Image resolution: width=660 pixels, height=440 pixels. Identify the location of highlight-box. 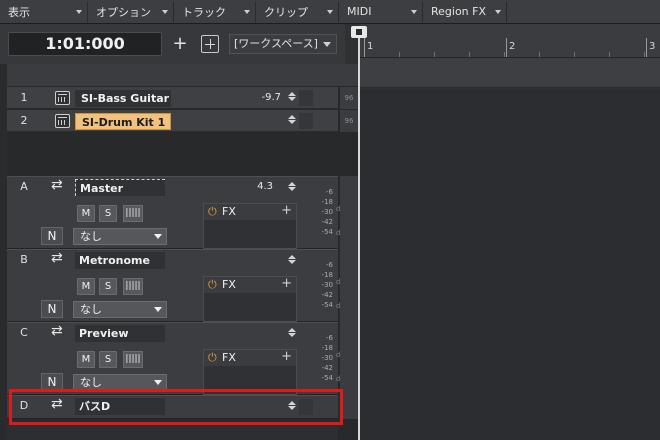
(176, 407).